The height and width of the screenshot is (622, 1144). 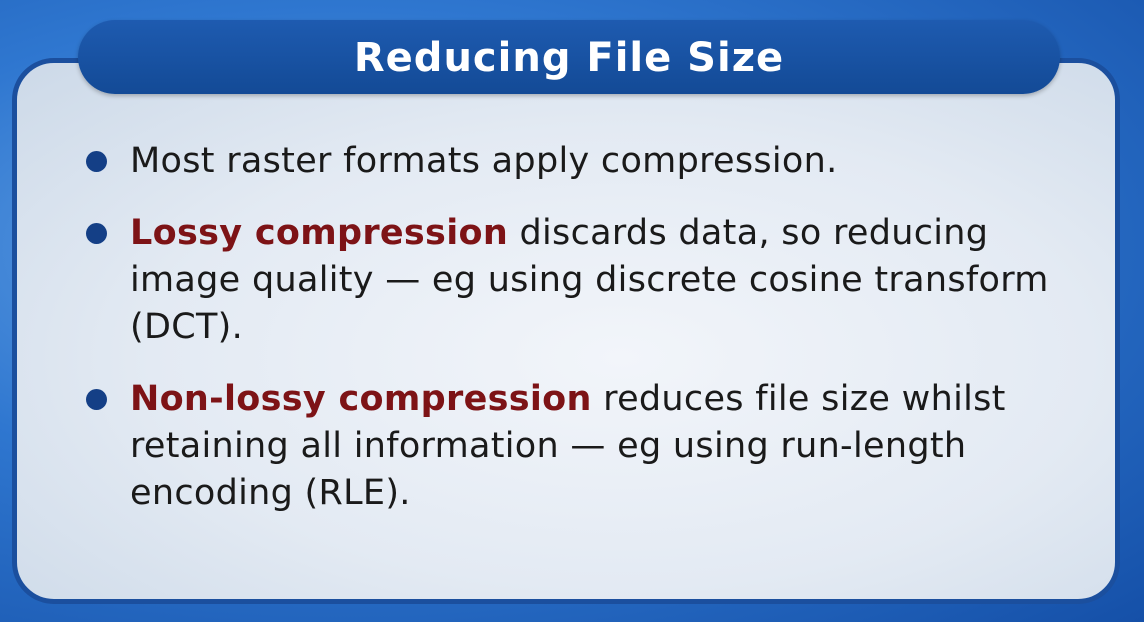 I want to click on bullet-highlight: Lossy compression, so click(x=319, y=233).